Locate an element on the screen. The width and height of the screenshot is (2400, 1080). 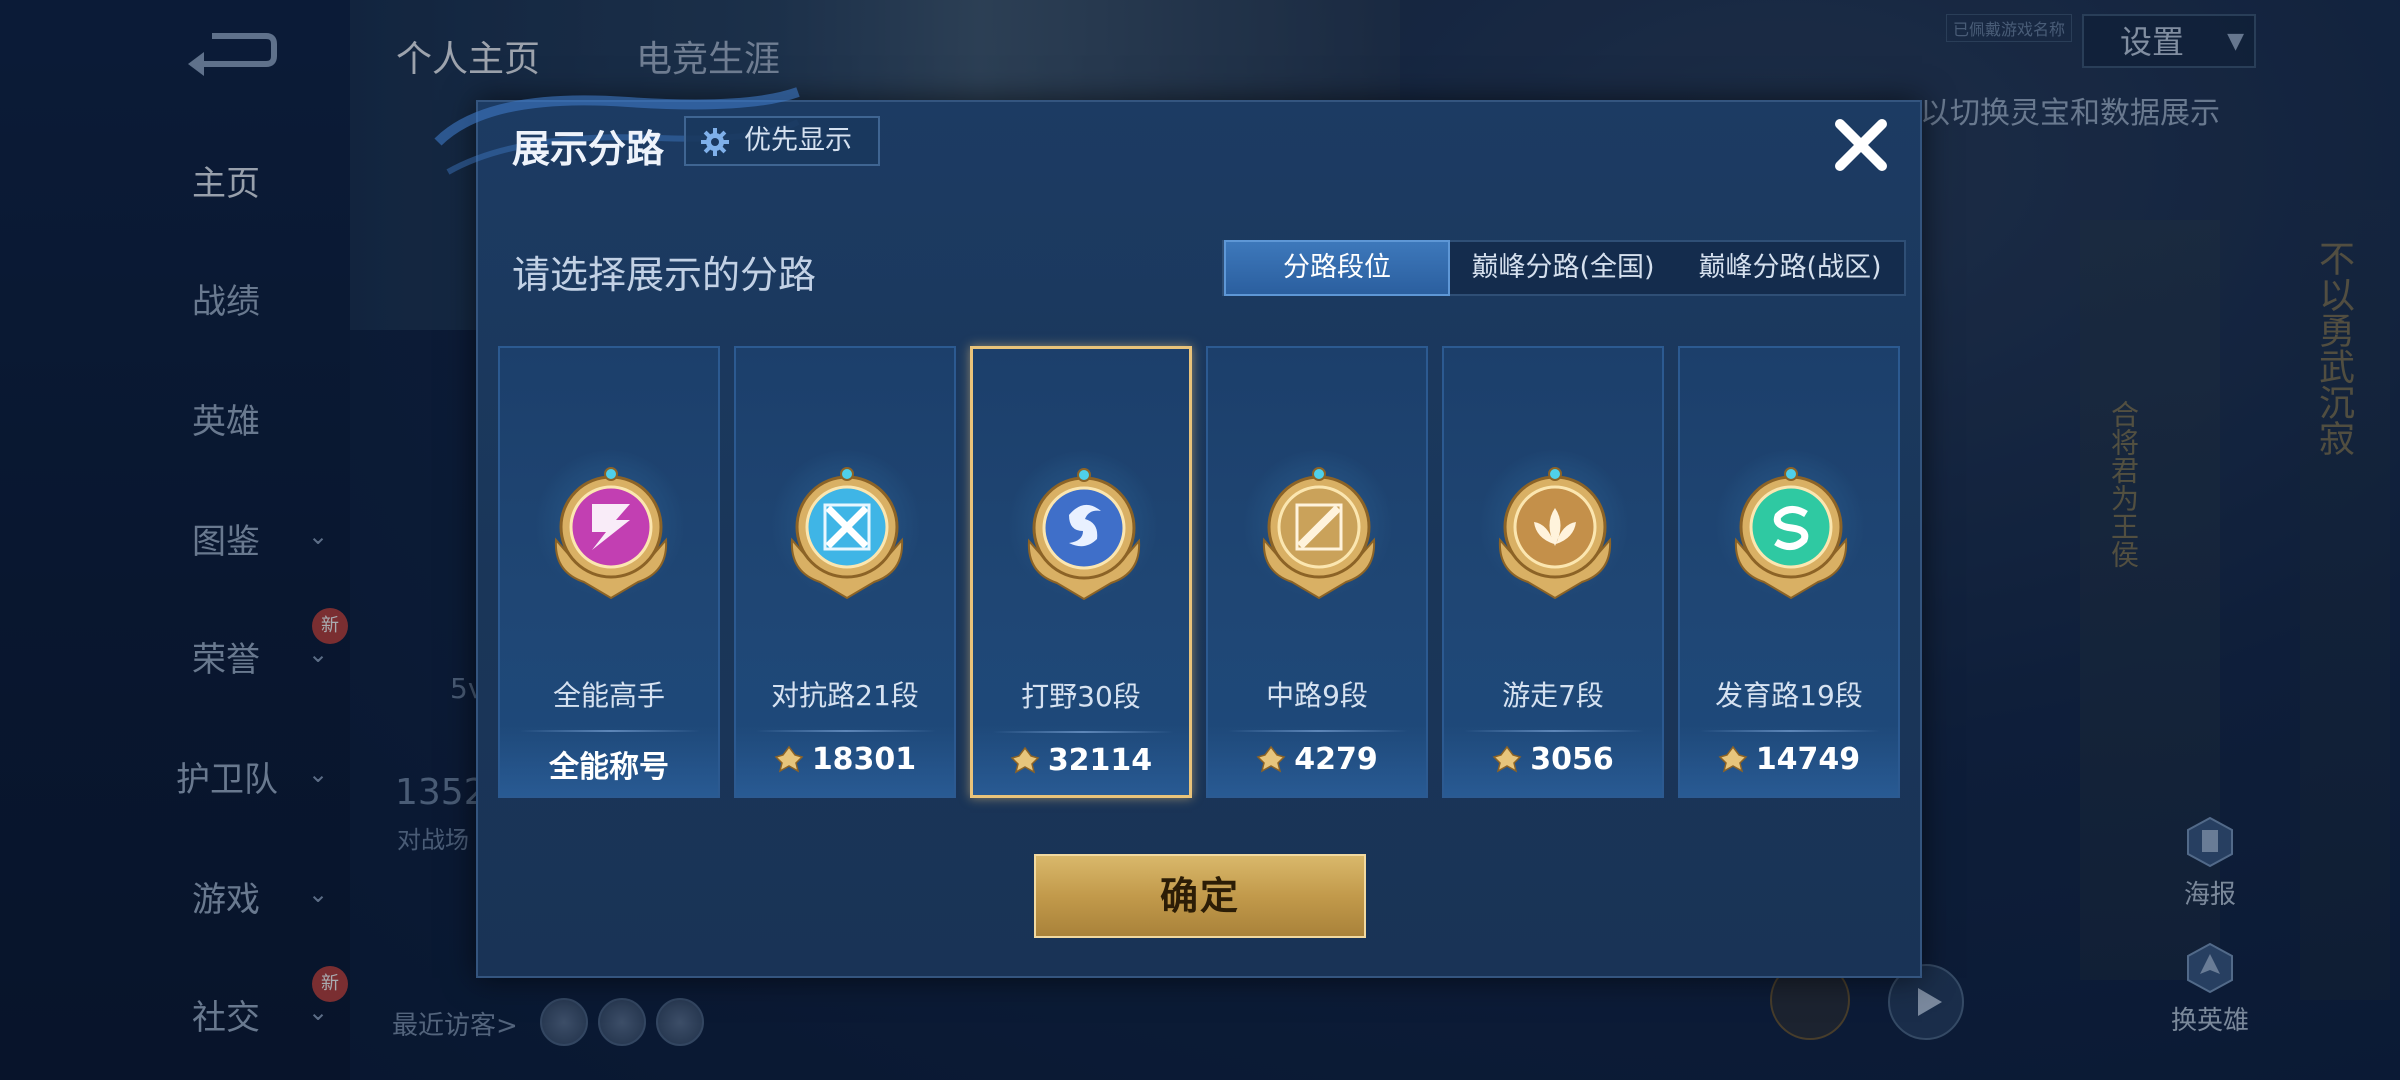
lane-type-tabs: 分路段位 巅峰分路(全国) 巅峰分路(战区) is located at coordinates (1564, 268).